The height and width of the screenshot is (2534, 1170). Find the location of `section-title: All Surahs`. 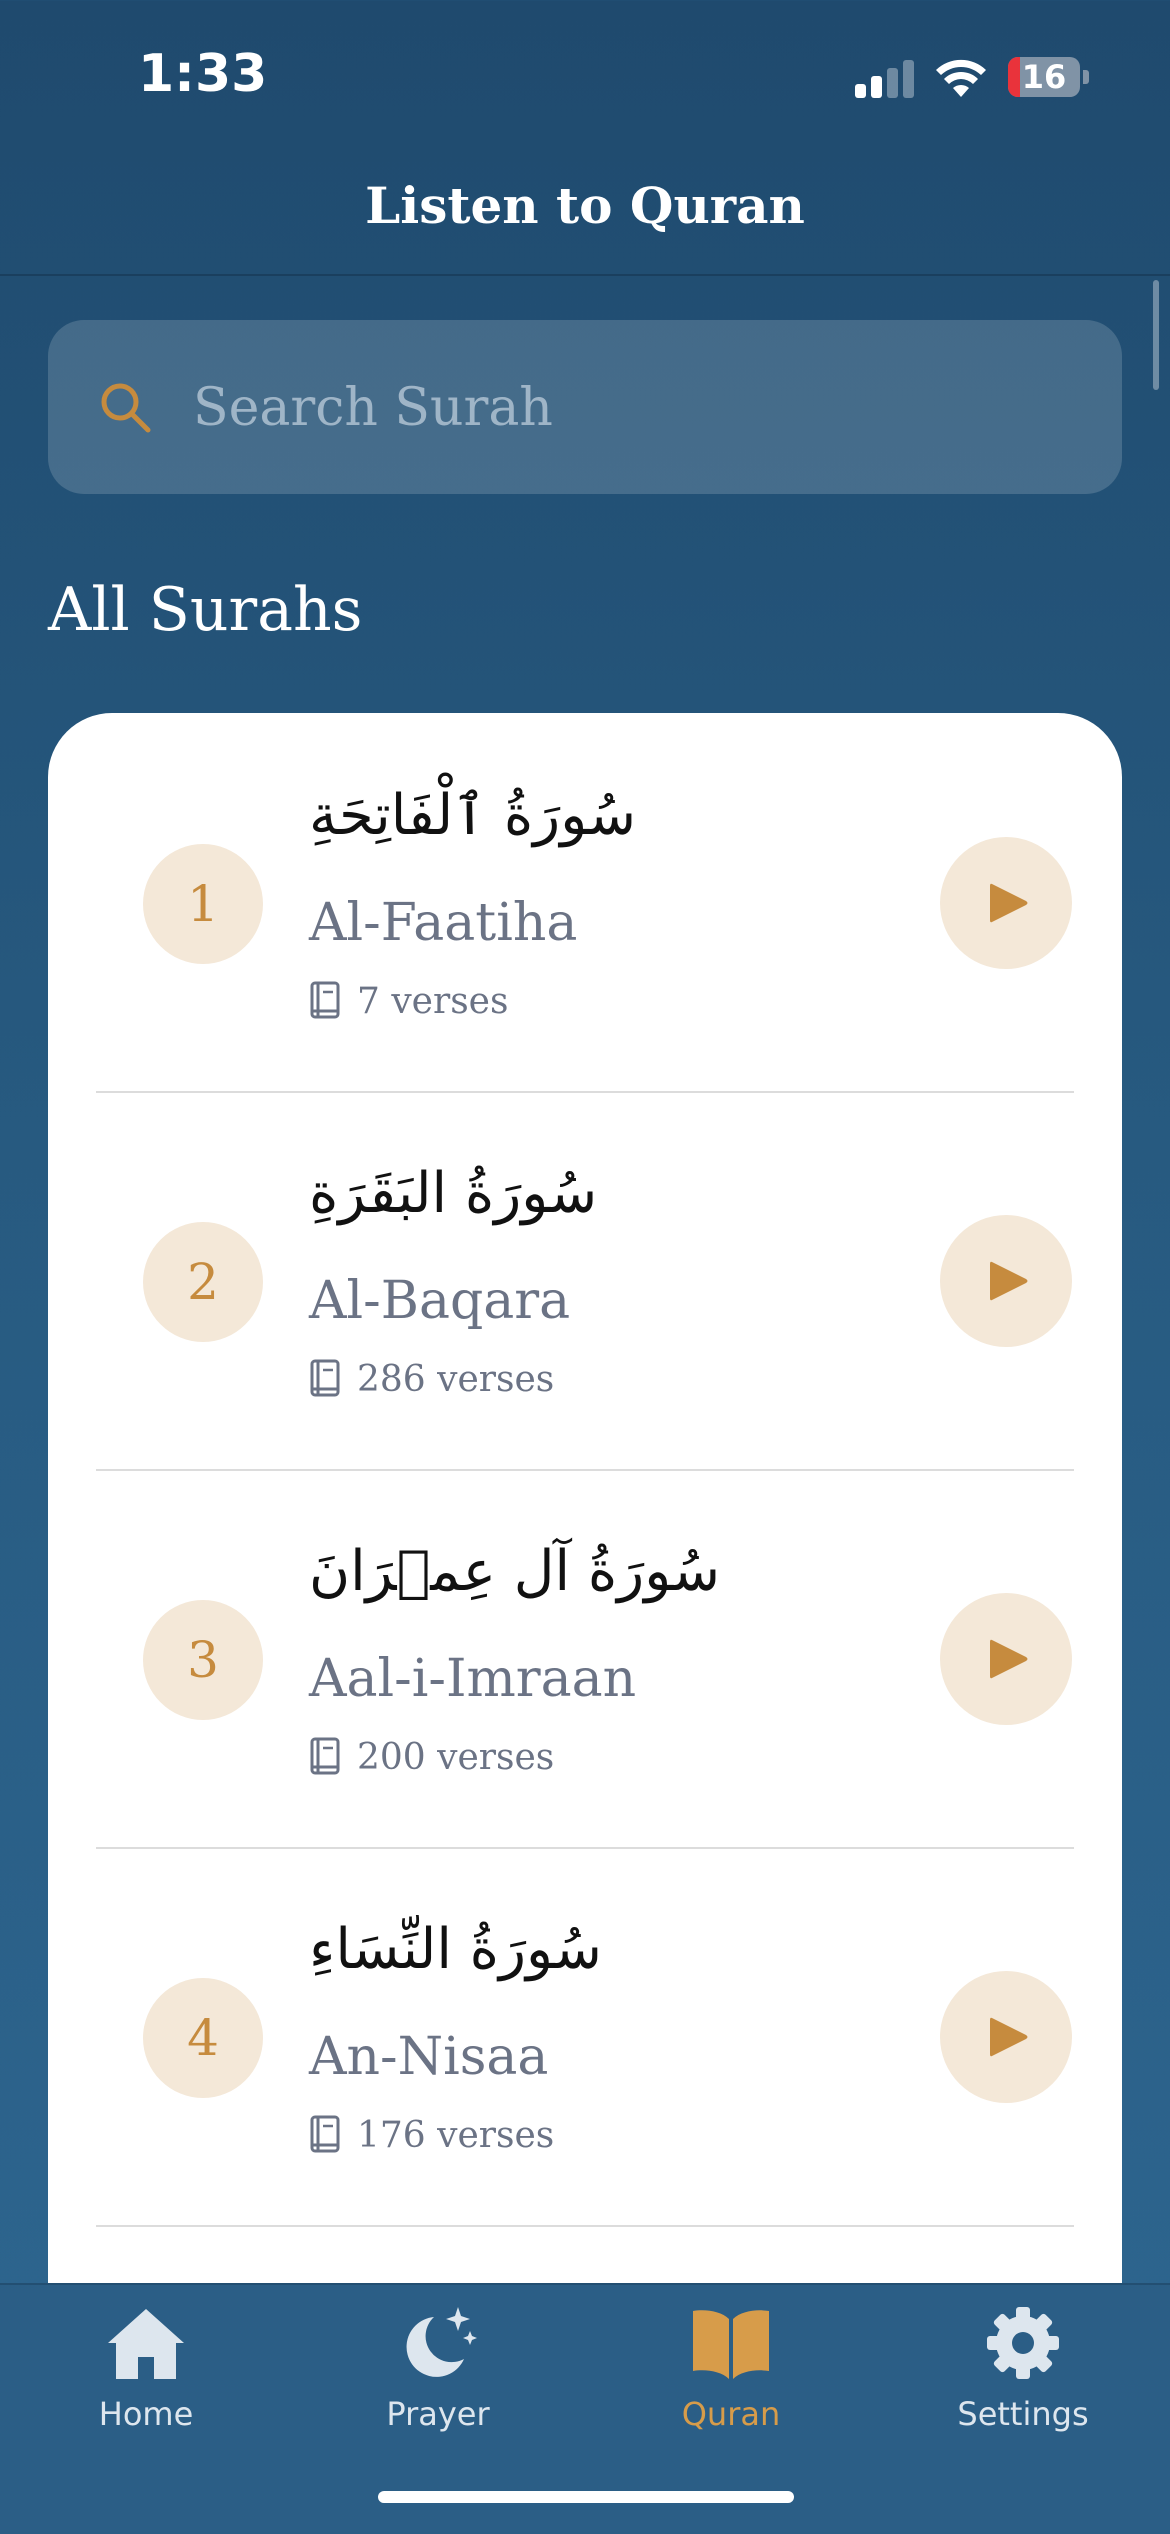

section-title: All Surahs is located at coordinates (205, 610).